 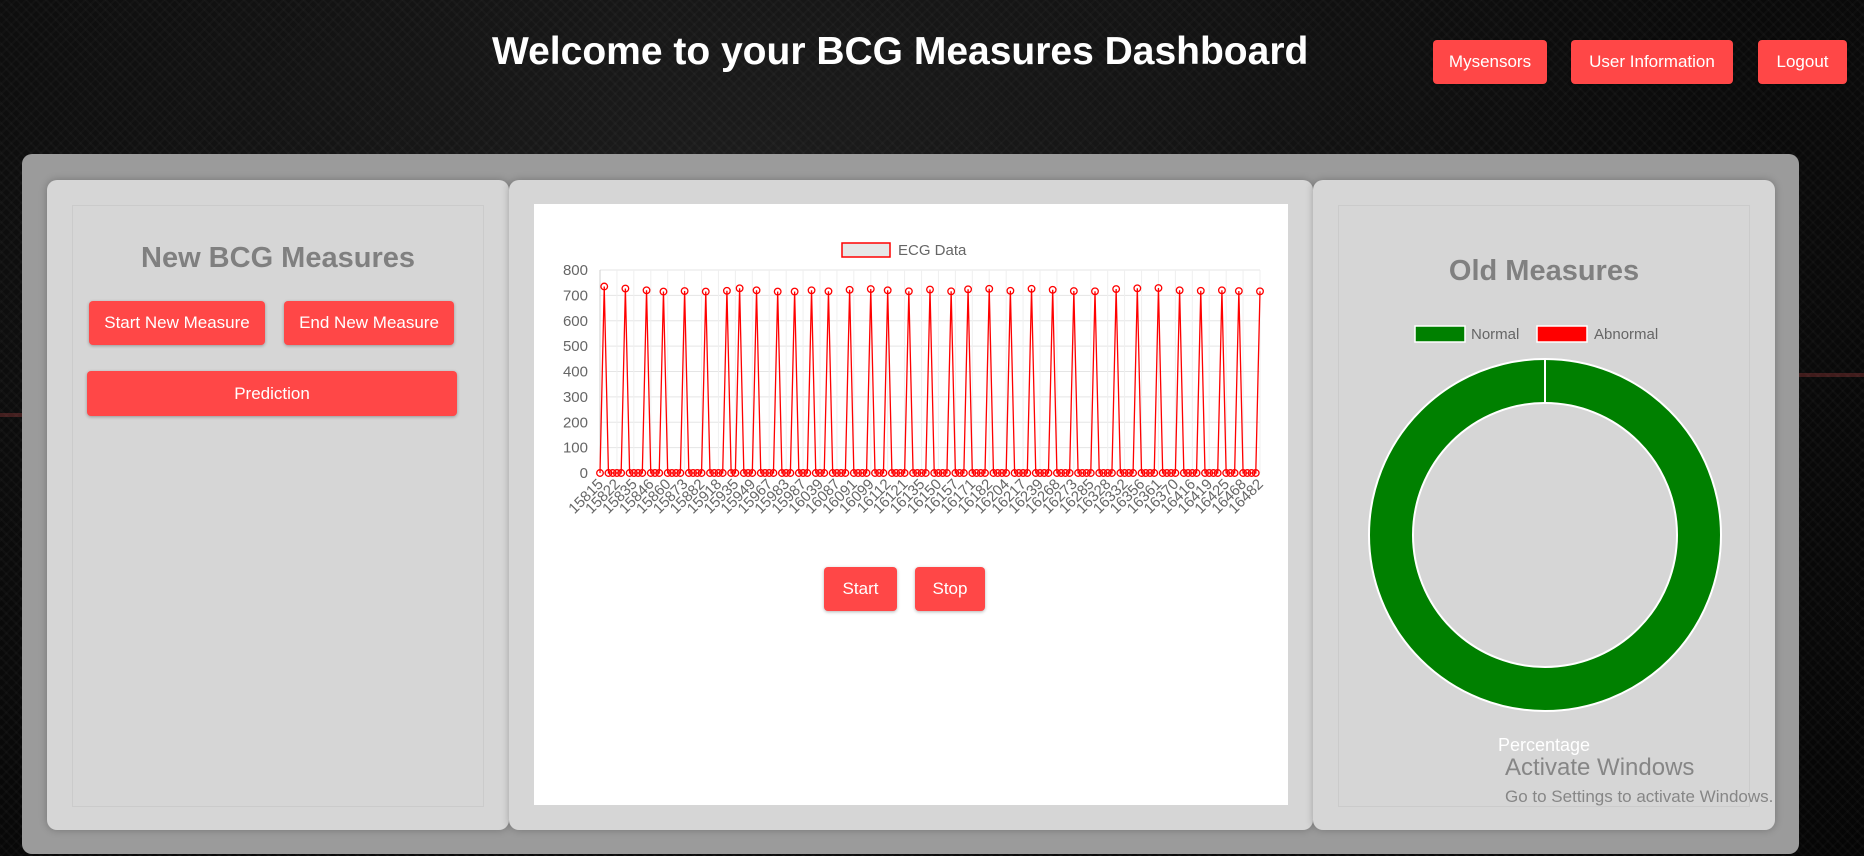 What do you see at coordinates (900, 51) in the screenshot?
I see `page-title: Welcome to your BCG Measures Dashboard` at bounding box center [900, 51].